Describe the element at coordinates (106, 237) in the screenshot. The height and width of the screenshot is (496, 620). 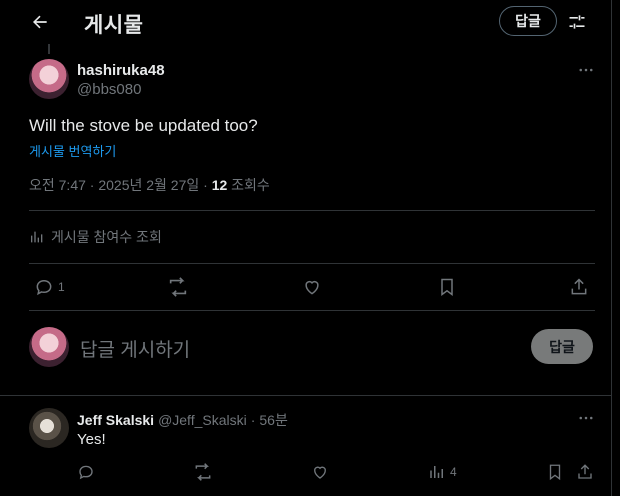
I see `engagements-label: 게시물 참여수 조회` at that location.